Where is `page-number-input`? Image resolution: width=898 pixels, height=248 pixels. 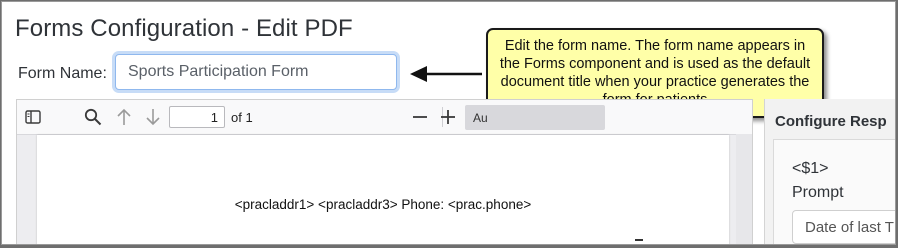
page-number-input is located at coordinates (197, 117).